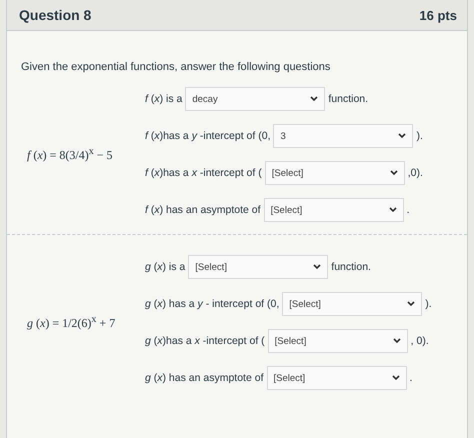 This screenshot has width=474, height=438. Describe the element at coordinates (343, 136) in the screenshot. I see `answer-dropdown: 3` at that location.